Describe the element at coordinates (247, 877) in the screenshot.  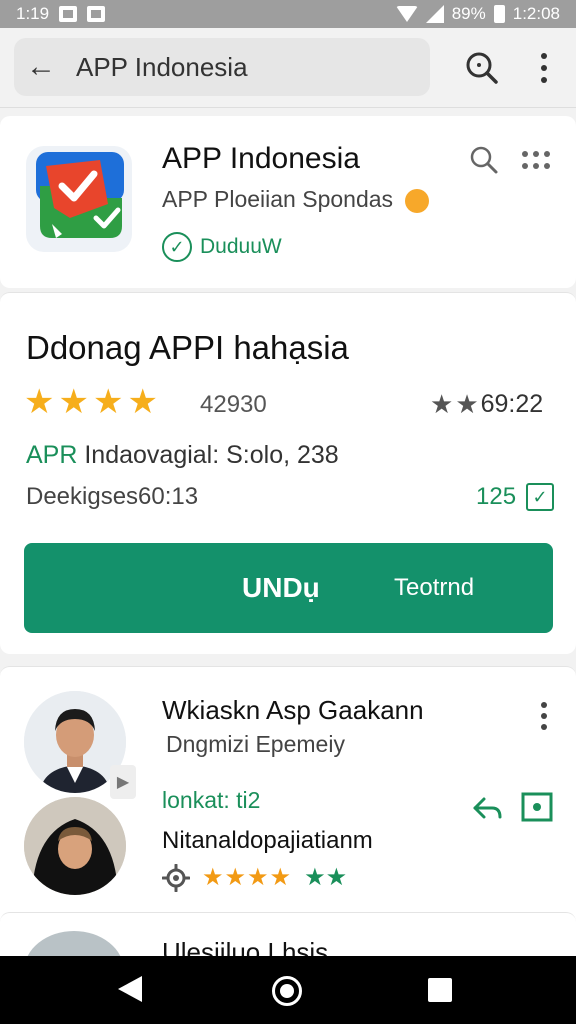
I see `orange-stars: ★★★★` at that location.